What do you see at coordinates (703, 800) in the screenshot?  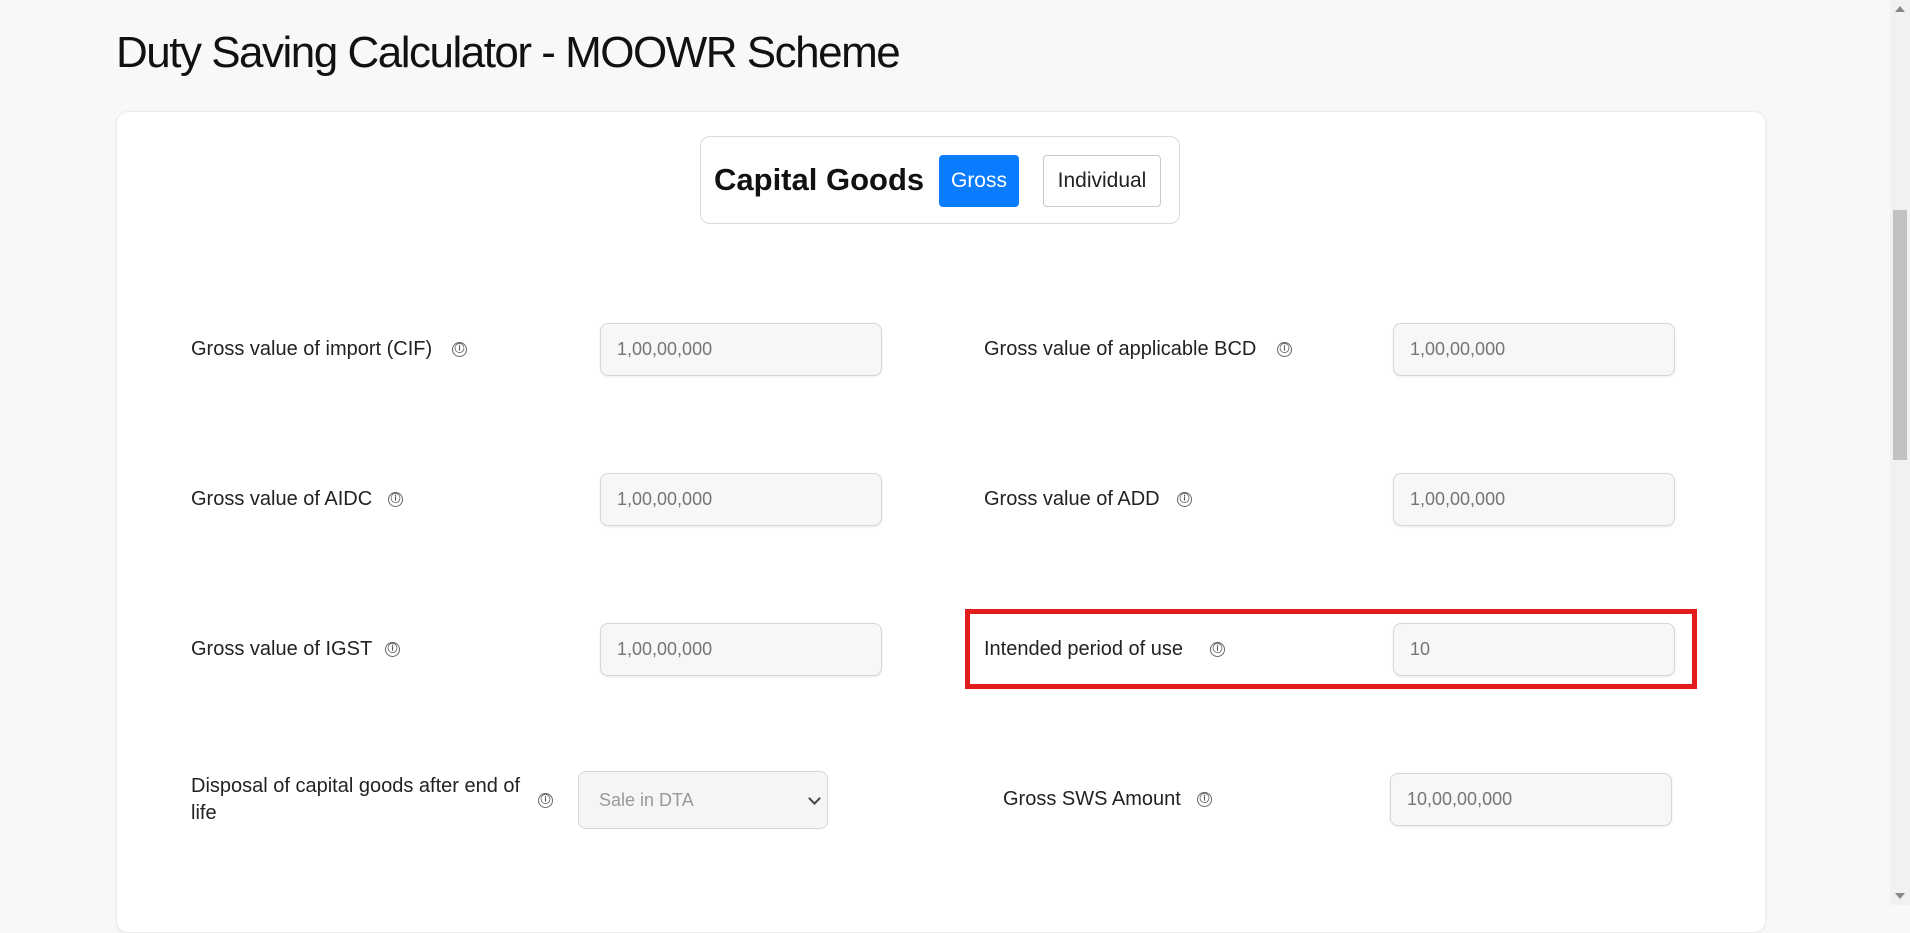 I see `disposal-select: Sale in DTA` at bounding box center [703, 800].